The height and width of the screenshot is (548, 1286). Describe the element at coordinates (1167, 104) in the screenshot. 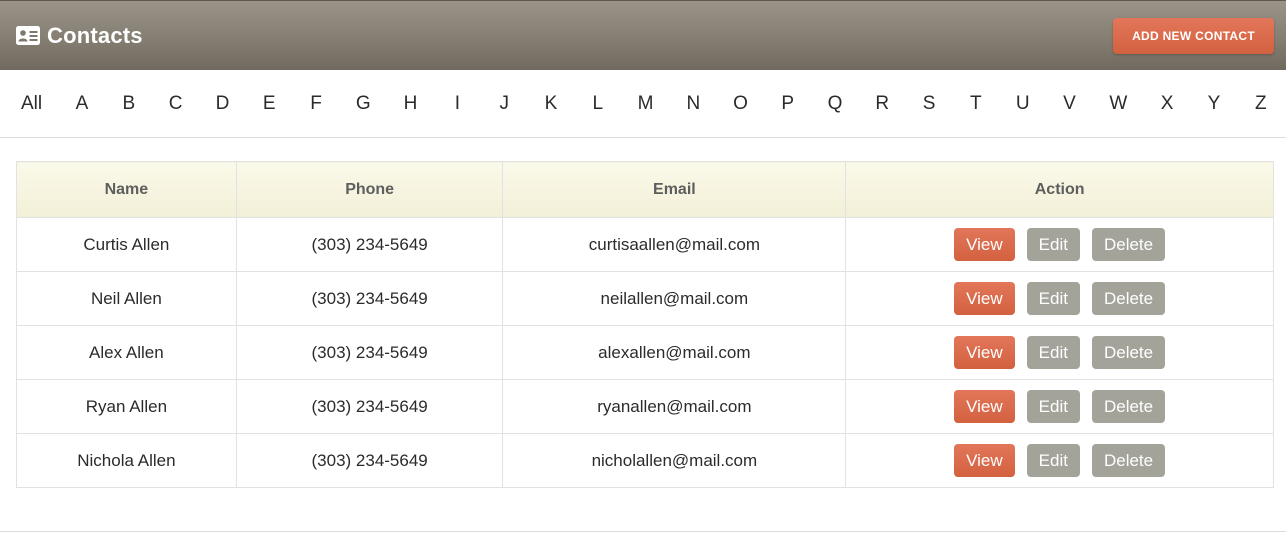

I see `alphabet-link-x: X` at that location.